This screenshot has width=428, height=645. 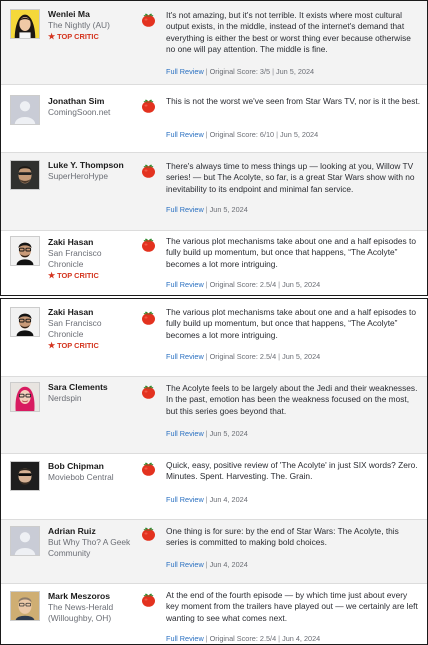 I want to click on critic-name-link: Wenlei Ma, so click(x=93, y=14).